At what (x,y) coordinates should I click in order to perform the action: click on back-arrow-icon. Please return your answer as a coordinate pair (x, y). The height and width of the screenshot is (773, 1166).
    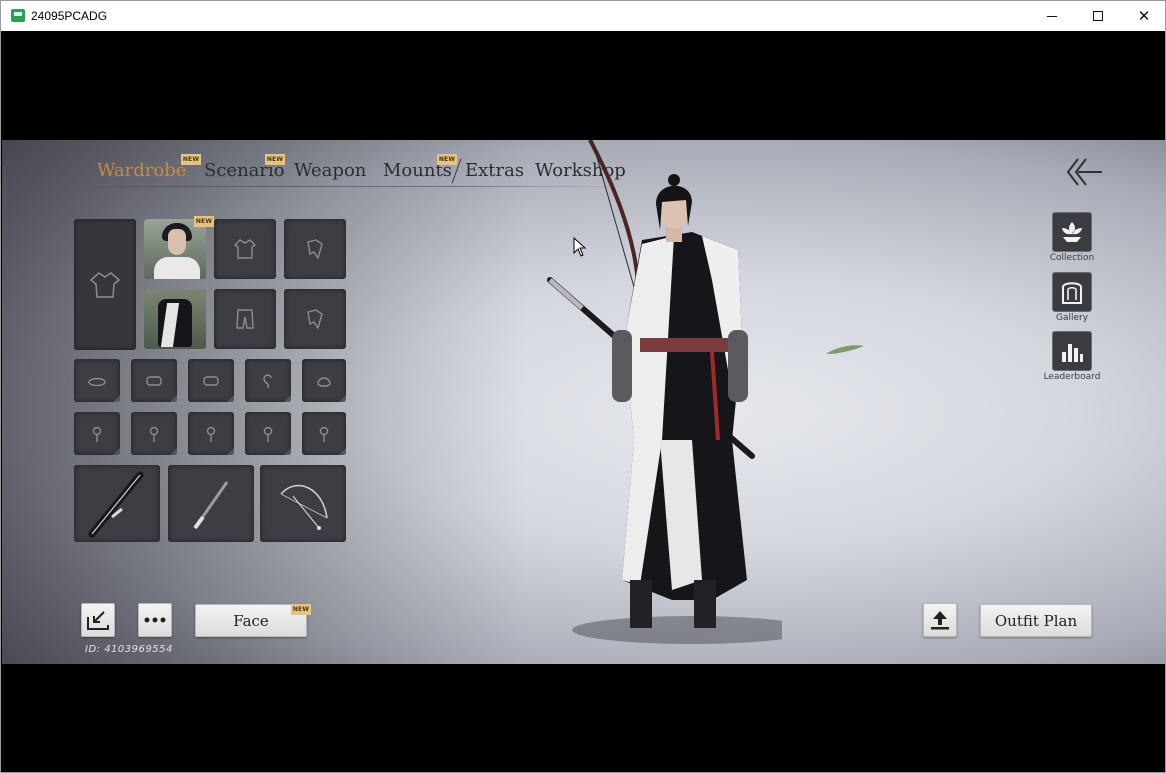
    Looking at the image, I should click on (1084, 172).